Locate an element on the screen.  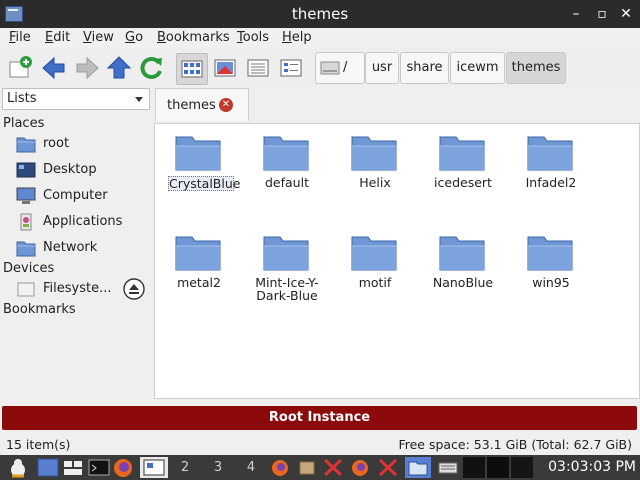
network-folder-icon is located at coordinates (26, 249).